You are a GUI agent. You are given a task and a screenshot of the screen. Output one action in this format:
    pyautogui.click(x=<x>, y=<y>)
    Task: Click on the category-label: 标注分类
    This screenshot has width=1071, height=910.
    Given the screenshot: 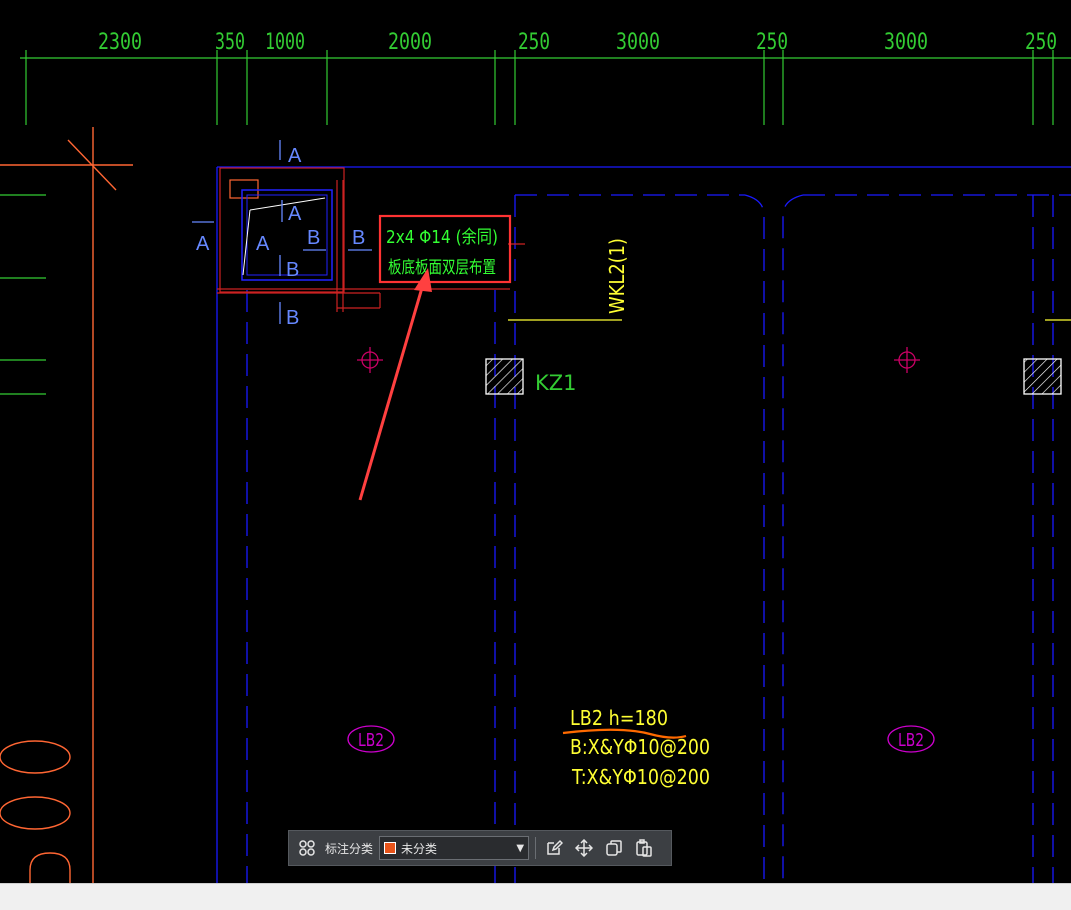 What is the action you would take?
    pyautogui.click(x=349, y=848)
    